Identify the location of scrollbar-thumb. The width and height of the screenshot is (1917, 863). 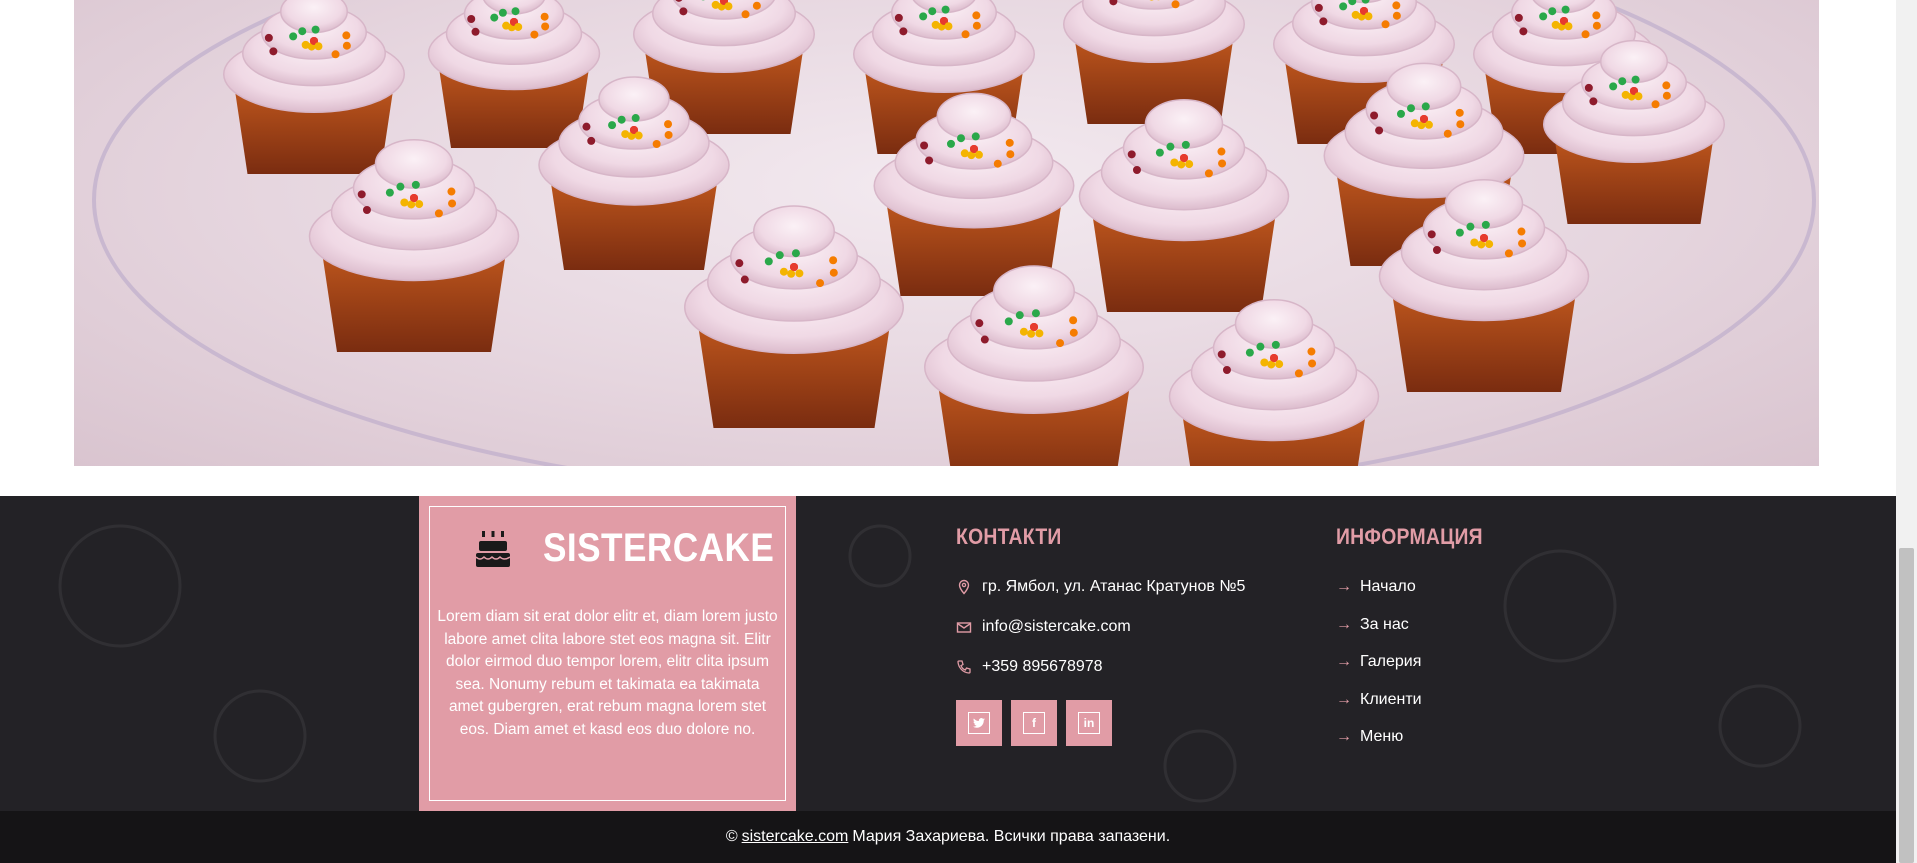
(1906, 705).